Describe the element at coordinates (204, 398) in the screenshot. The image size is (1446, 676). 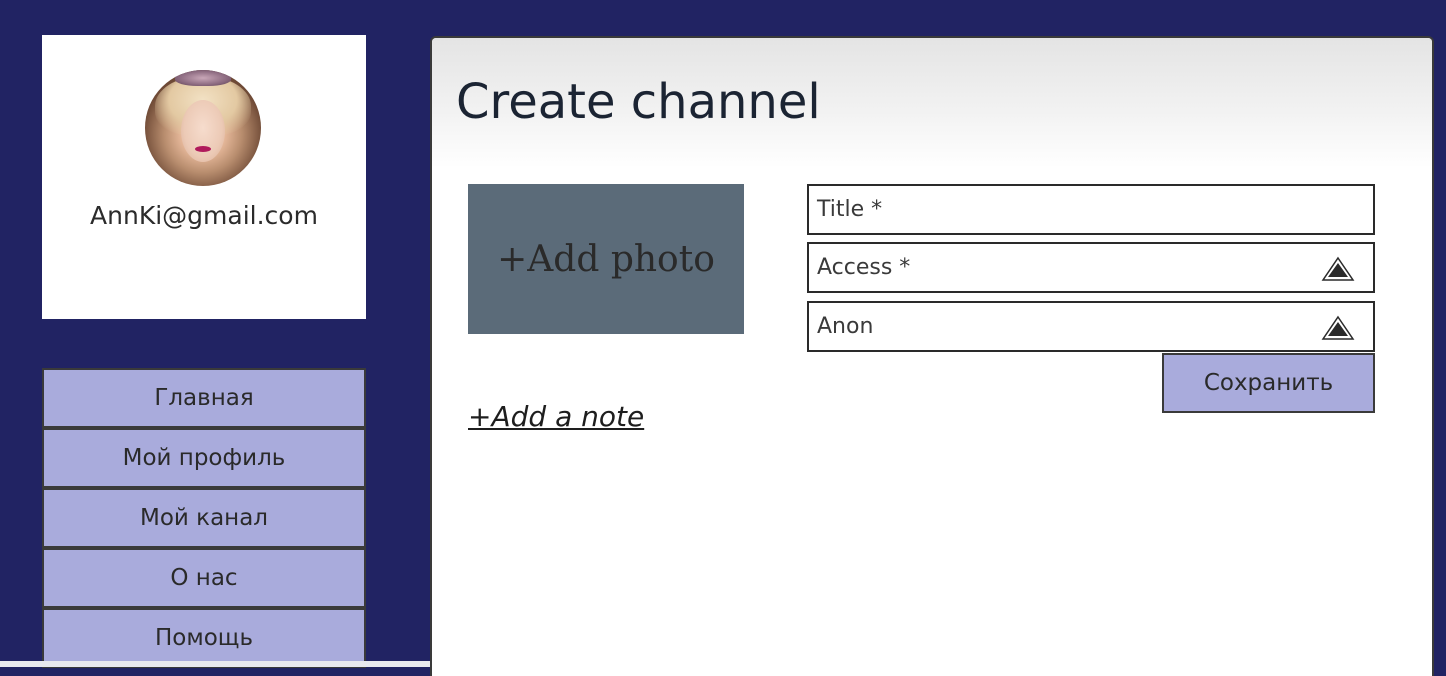
I see `nav-item-home: Главная` at that location.